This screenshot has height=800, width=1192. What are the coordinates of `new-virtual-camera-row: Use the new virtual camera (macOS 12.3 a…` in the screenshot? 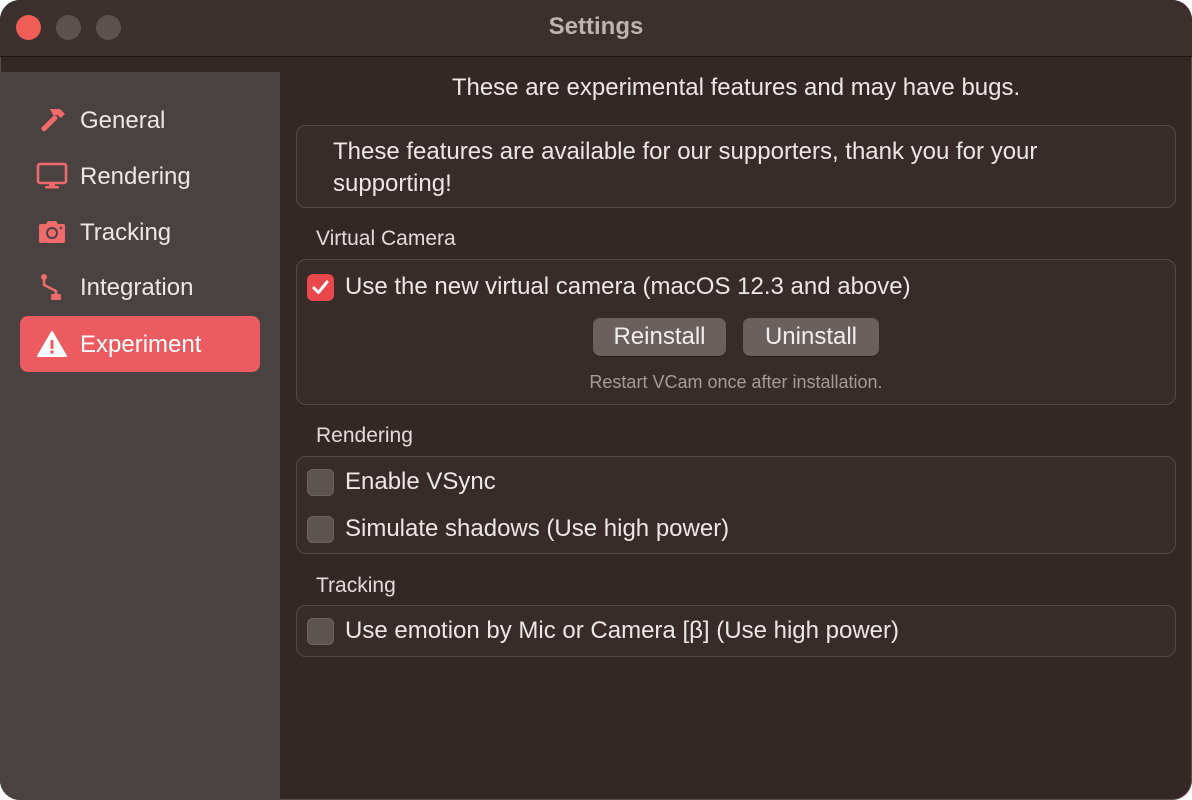 It's located at (609, 287).